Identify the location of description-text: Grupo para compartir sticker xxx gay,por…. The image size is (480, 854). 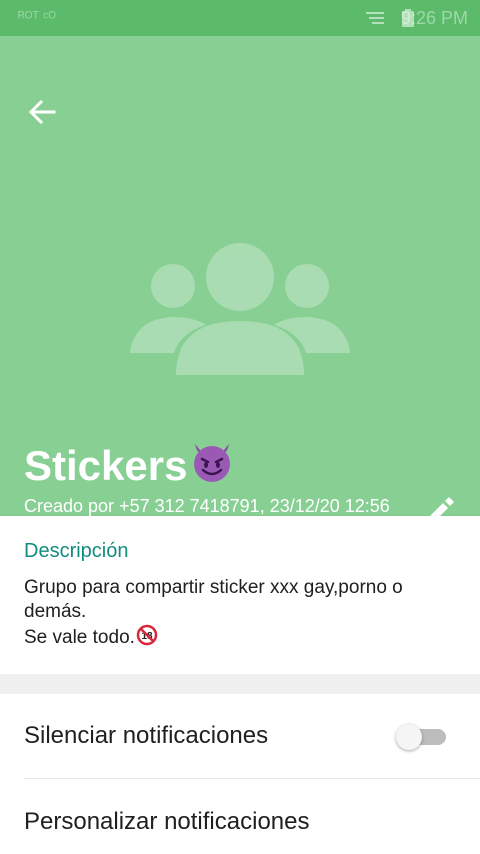
(239, 614).